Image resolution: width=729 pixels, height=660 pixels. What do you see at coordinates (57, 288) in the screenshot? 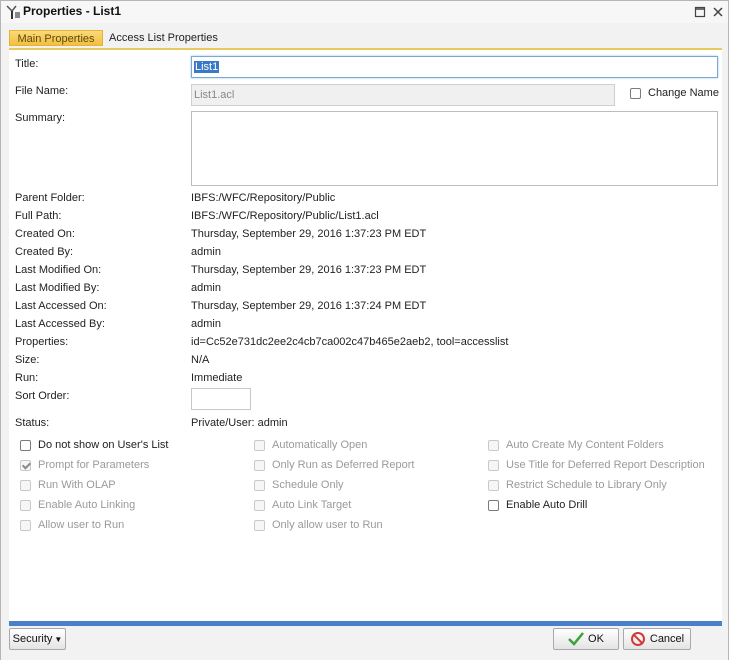
I see `last-modified-by-label: Last Modified By:` at bounding box center [57, 288].